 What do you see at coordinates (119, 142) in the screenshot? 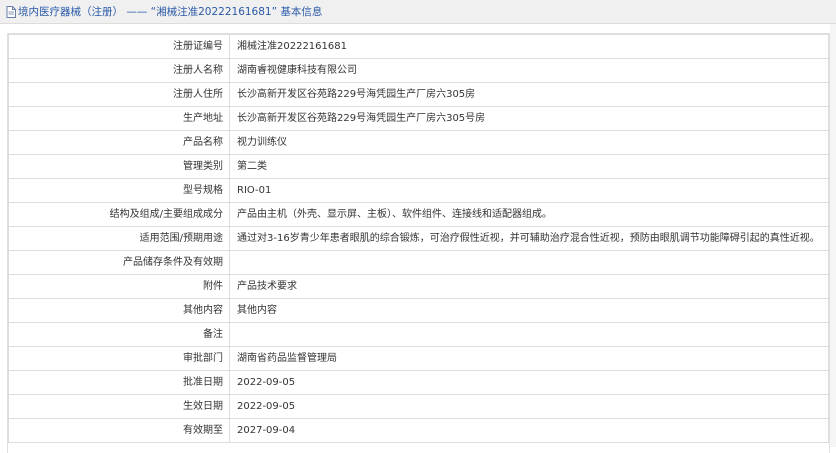
I see `row-label: 产品名称` at bounding box center [119, 142].